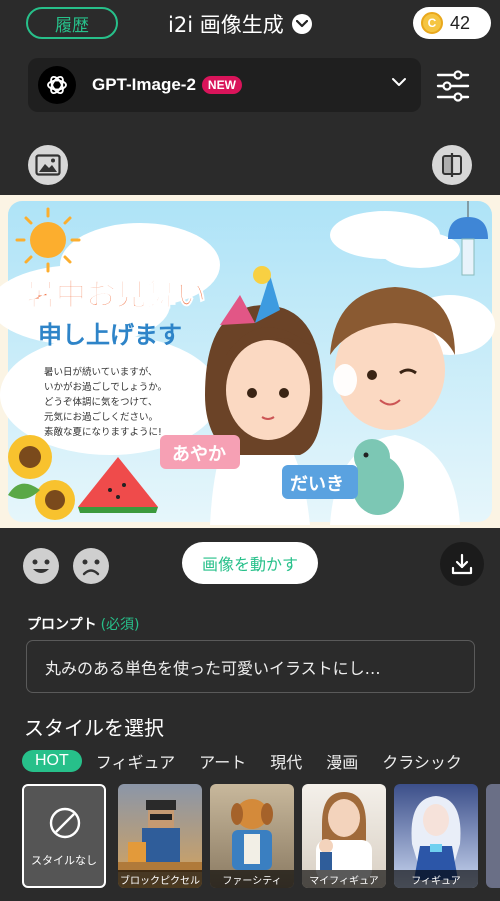 This screenshot has width=500, height=901. I want to click on style-item-label: ファーシティ, so click(252, 879).